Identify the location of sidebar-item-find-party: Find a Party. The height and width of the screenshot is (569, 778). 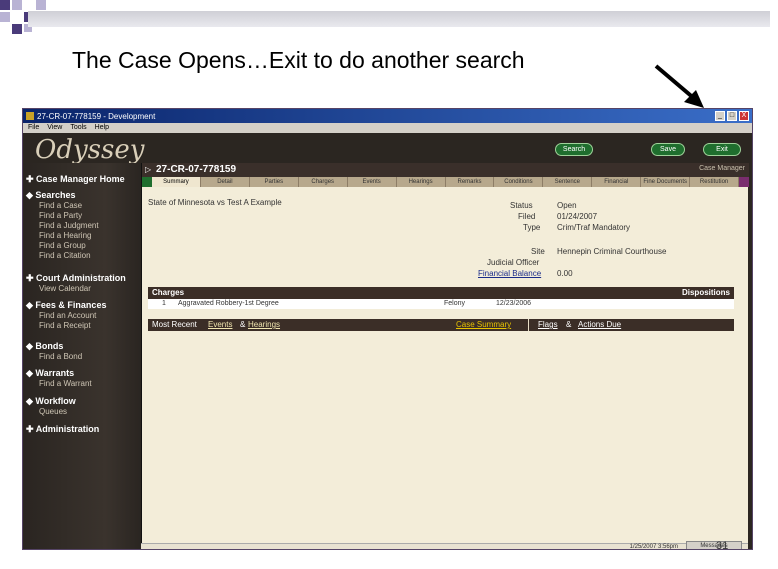
(60, 215).